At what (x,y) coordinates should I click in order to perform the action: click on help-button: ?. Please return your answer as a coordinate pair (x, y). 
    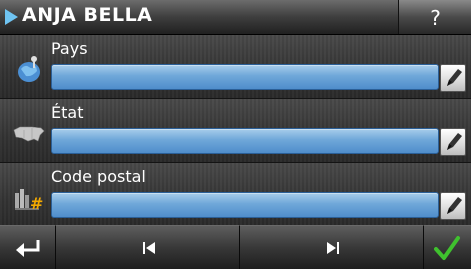
    Looking at the image, I should click on (434, 17).